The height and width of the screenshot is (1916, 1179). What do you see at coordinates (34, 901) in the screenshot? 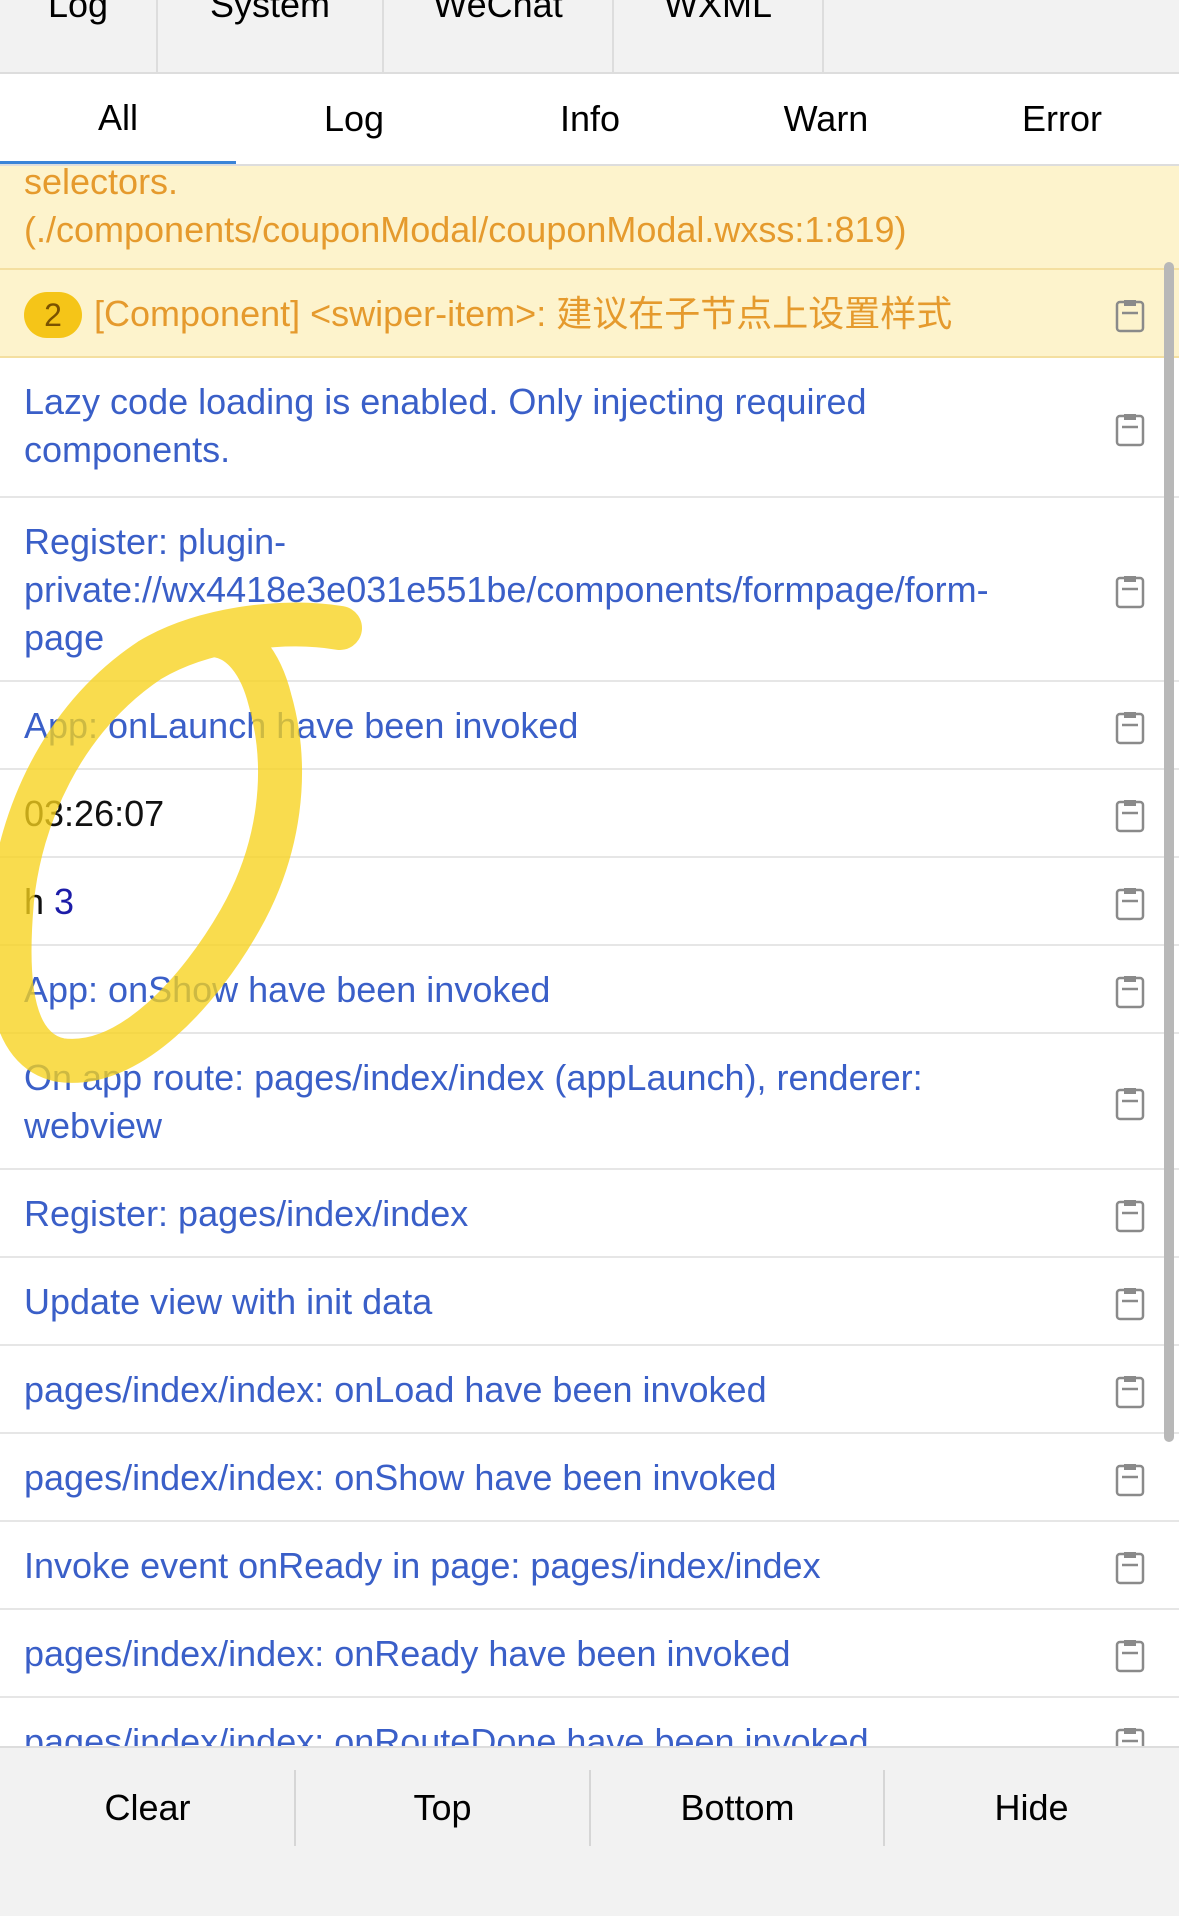
I see `log-message-prefix: h` at bounding box center [34, 901].